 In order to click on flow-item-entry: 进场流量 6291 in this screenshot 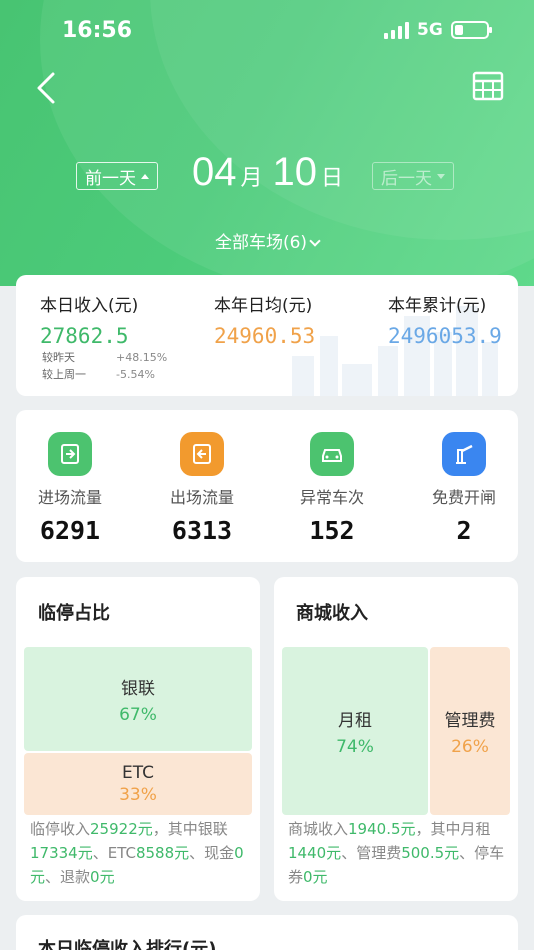, I will do `click(70, 488)`.